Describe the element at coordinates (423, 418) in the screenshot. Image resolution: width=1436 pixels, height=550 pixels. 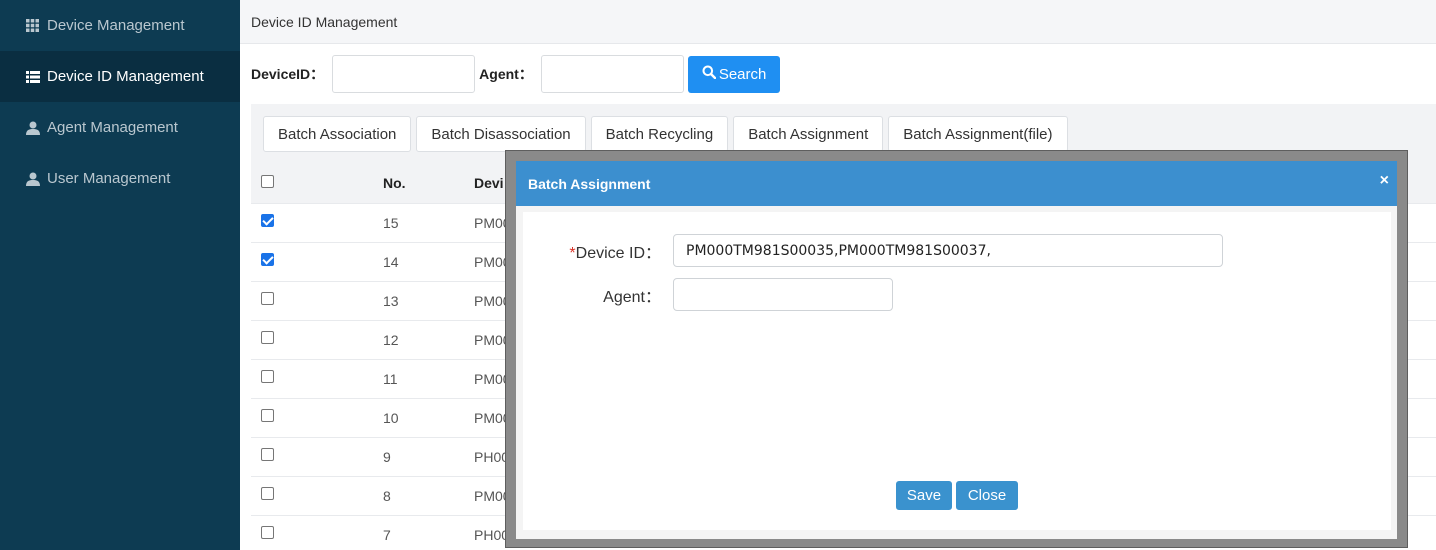
I see `row-number: 10` at that location.